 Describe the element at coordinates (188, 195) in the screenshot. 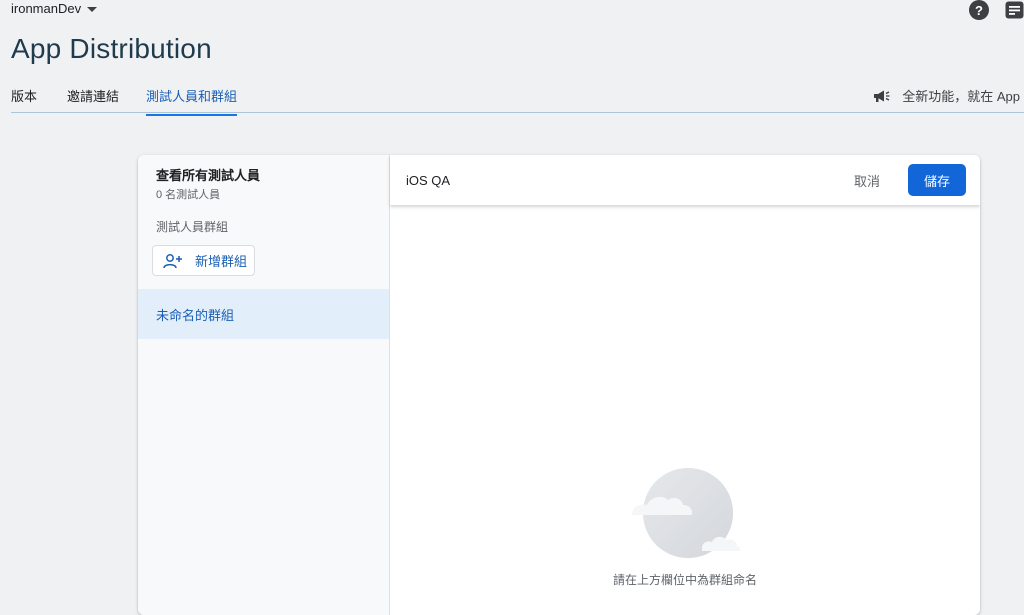

I see `tester-count: 0 名測試人員` at that location.